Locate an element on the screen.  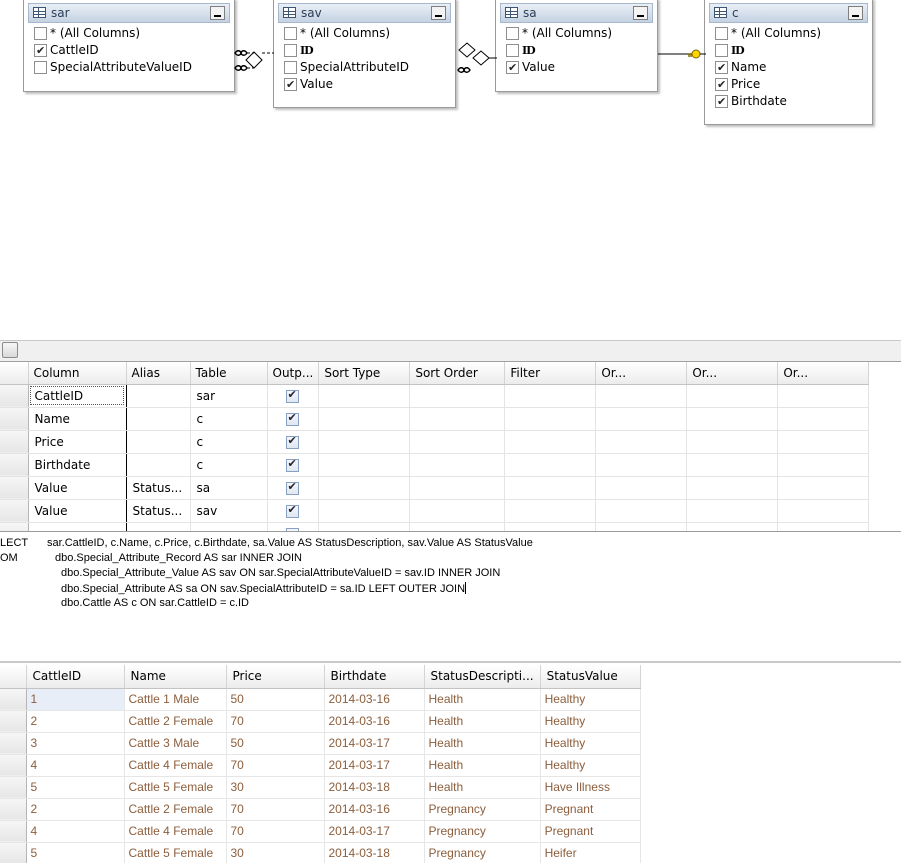
table-cell: Cattle 5 Female is located at coordinates (175, 787).